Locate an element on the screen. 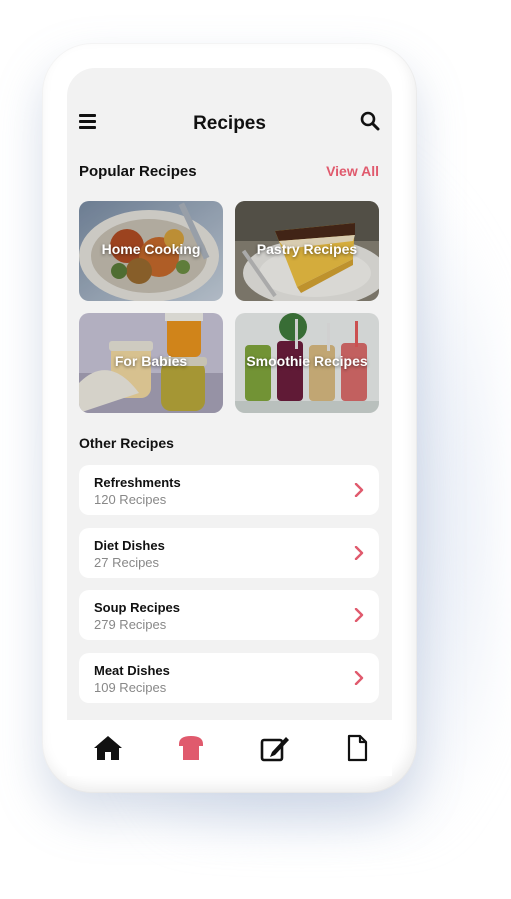 The height and width of the screenshot is (899, 511). edit-icon is located at coordinates (275, 748).